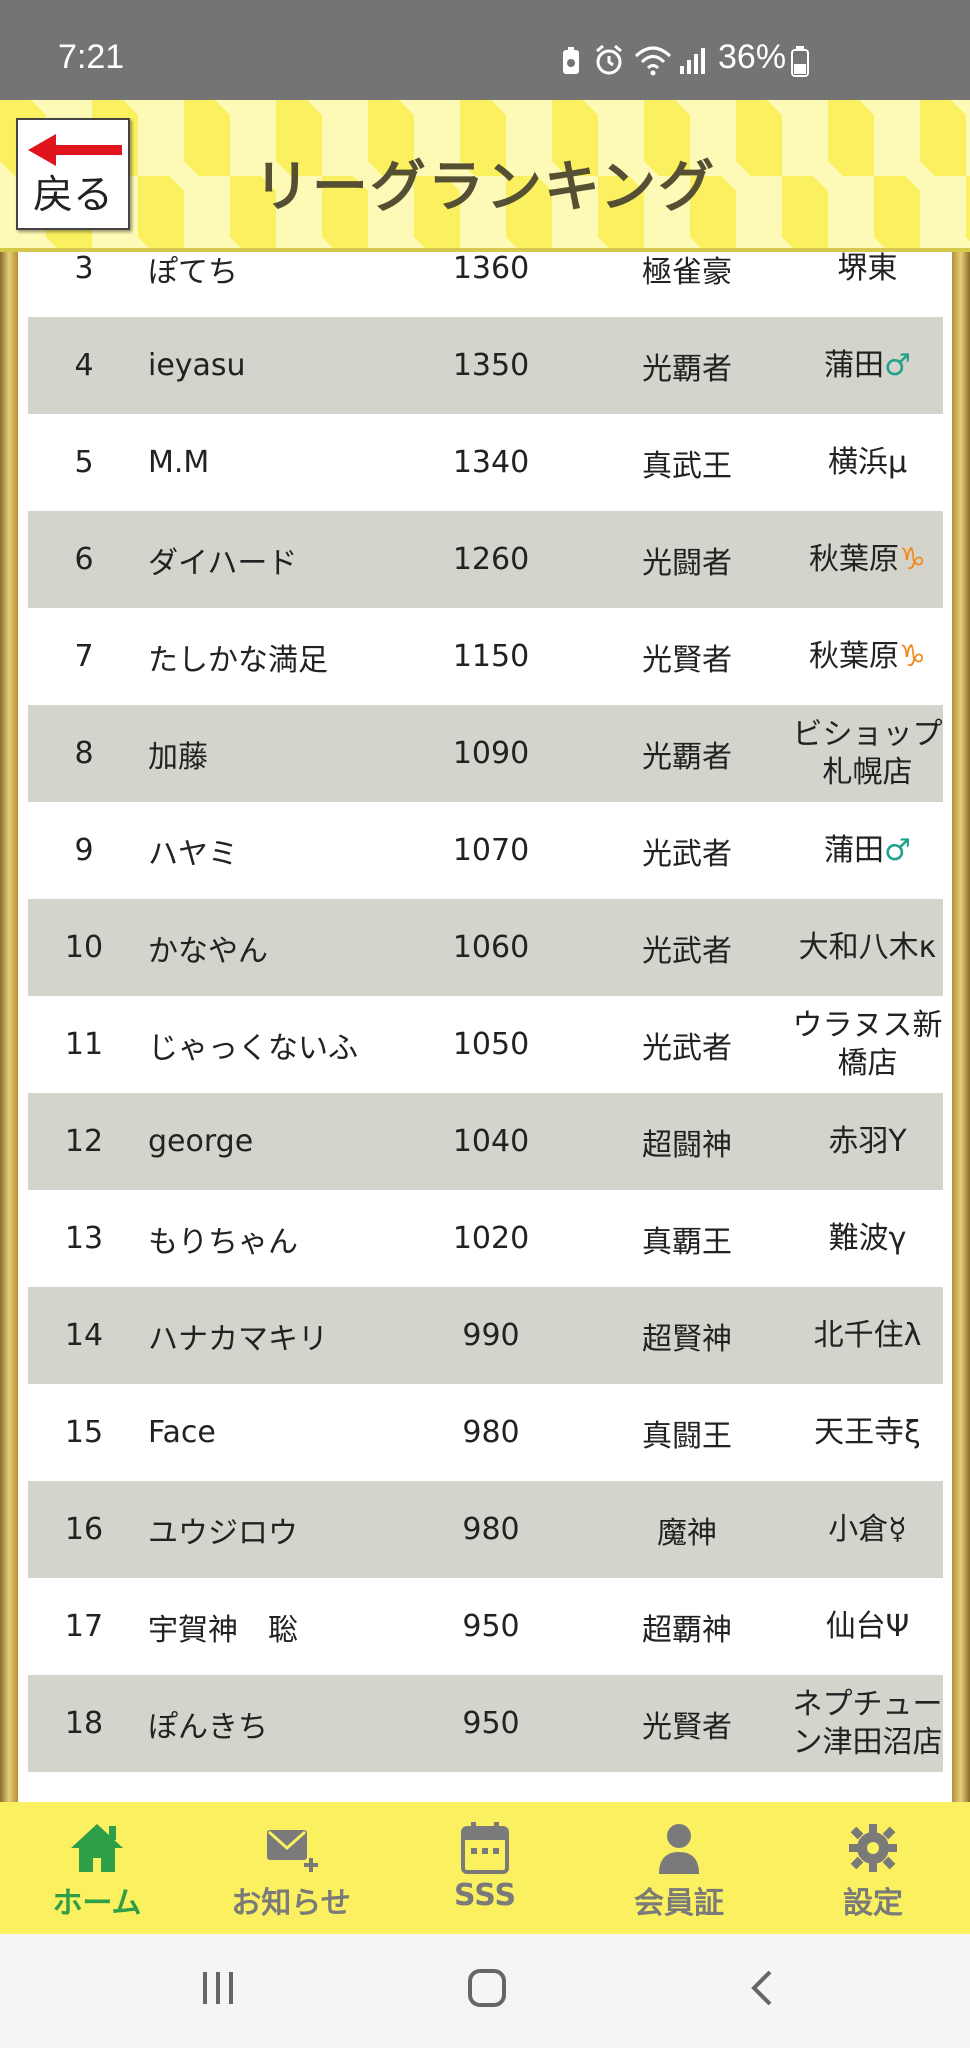  I want to click on frame-border-left, so click(9, 1027).